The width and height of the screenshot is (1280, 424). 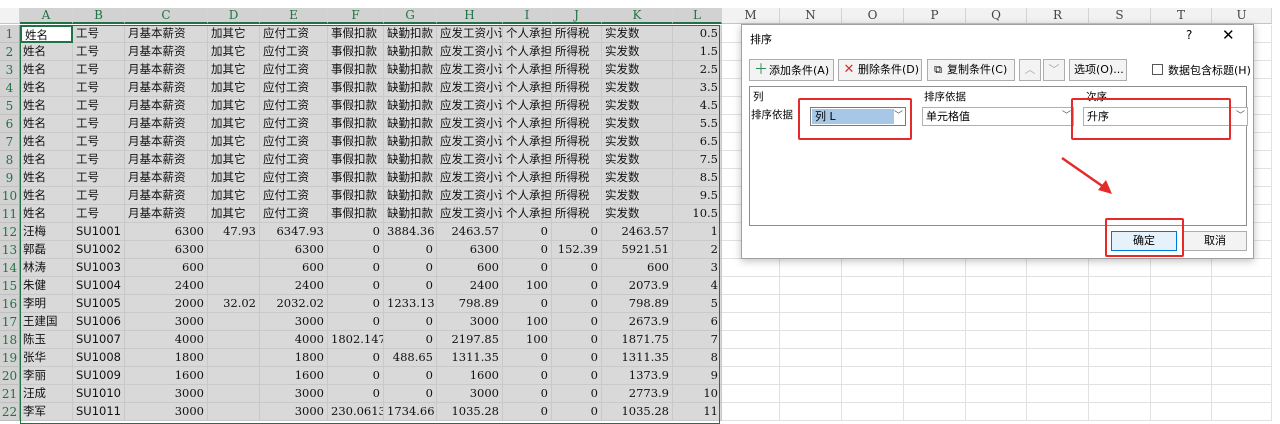 What do you see at coordinates (166, 88) in the screenshot?
I see `cell-C4: 月基本薪资` at bounding box center [166, 88].